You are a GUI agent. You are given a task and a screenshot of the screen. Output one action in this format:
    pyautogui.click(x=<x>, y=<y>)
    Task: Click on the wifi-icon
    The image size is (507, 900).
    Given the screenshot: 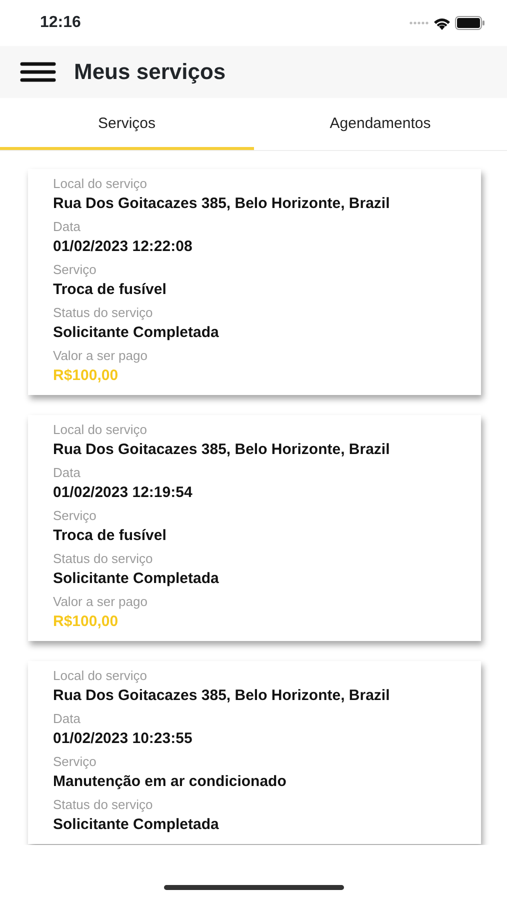 What is the action you would take?
    pyautogui.click(x=442, y=23)
    